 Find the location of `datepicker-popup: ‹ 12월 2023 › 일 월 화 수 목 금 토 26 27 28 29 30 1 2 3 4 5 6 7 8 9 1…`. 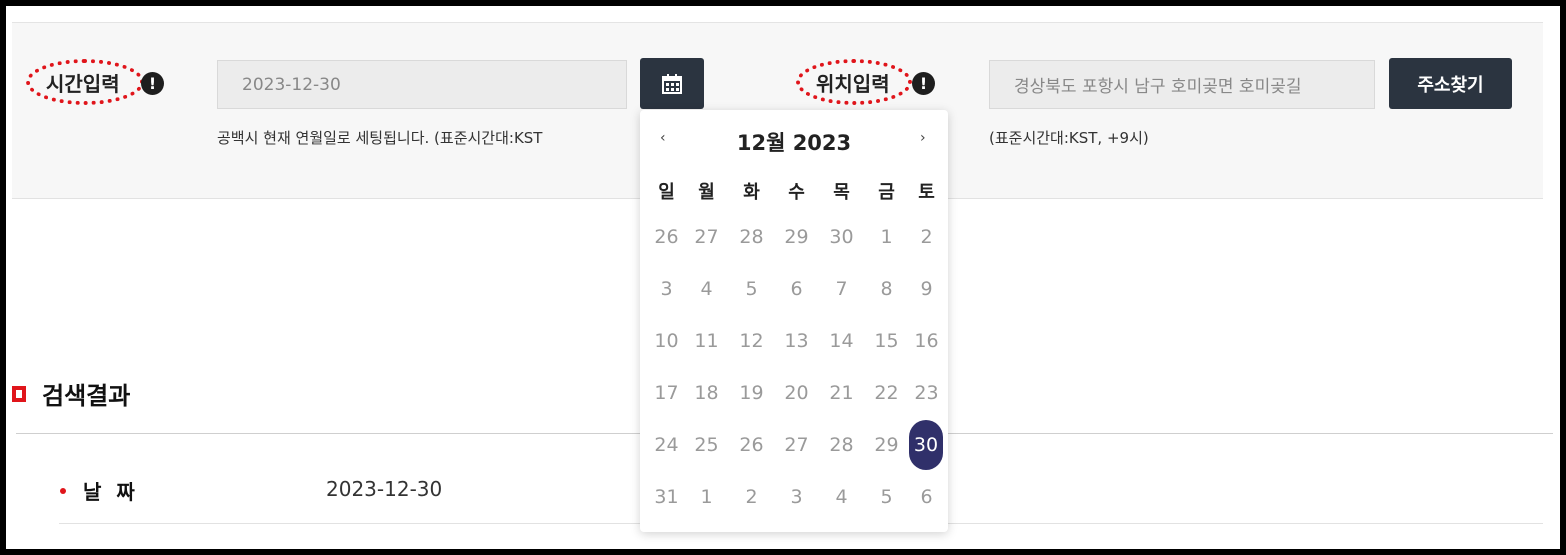

datepicker-popup: ‹ 12월 2023 › 일 월 화 수 목 금 토 26 27 28 29 30 1 2 3 4 5 6 7 8 9 1… is located at coordinates (794, 321).